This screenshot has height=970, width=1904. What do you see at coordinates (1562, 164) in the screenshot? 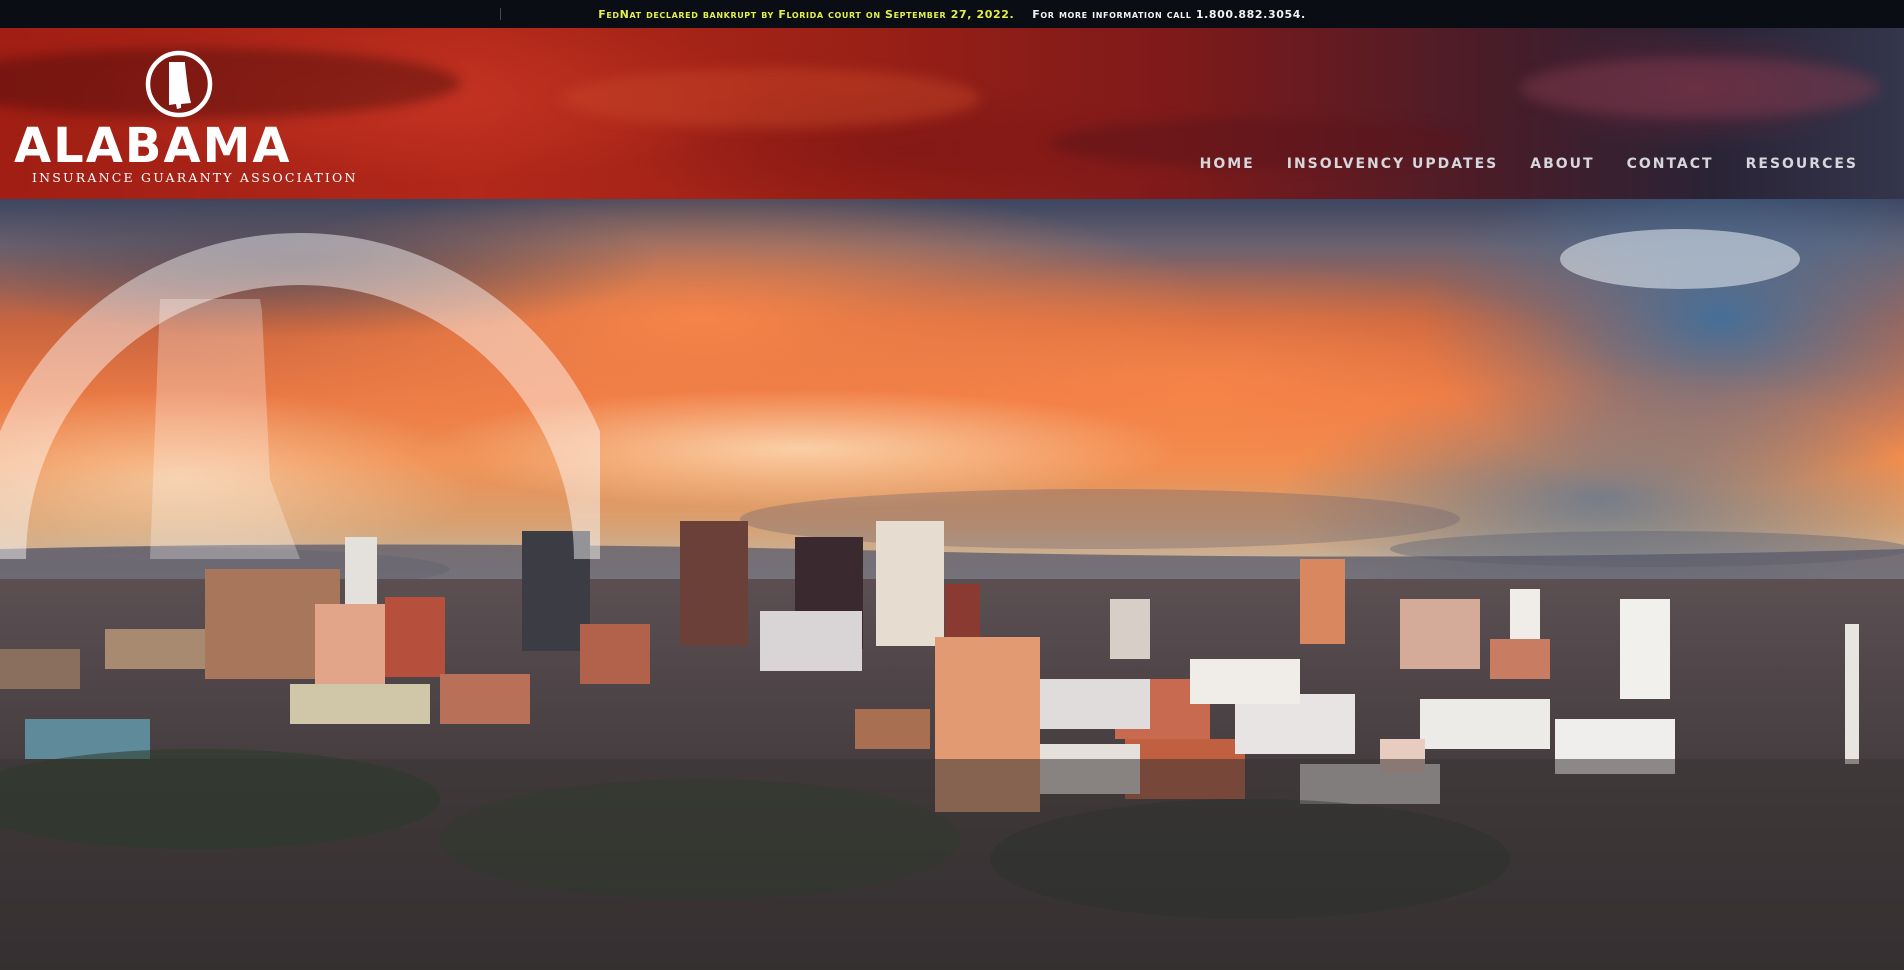
I see `nav-item-about: ABOUT` at bounding box center [1562, 164].